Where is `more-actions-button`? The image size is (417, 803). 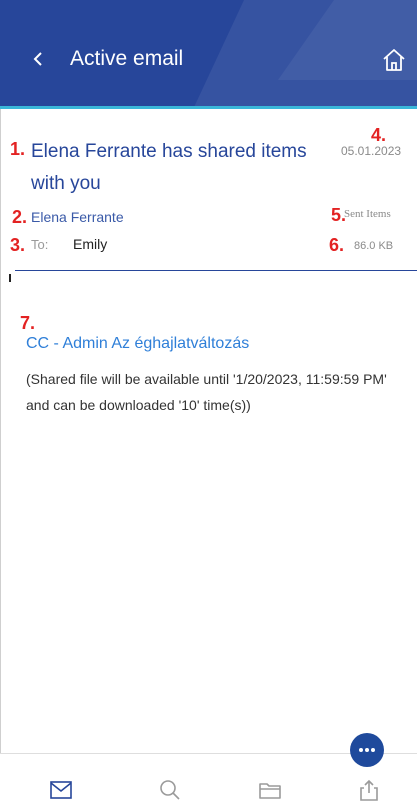 more-actions-button is located at coordinates (367, 750).